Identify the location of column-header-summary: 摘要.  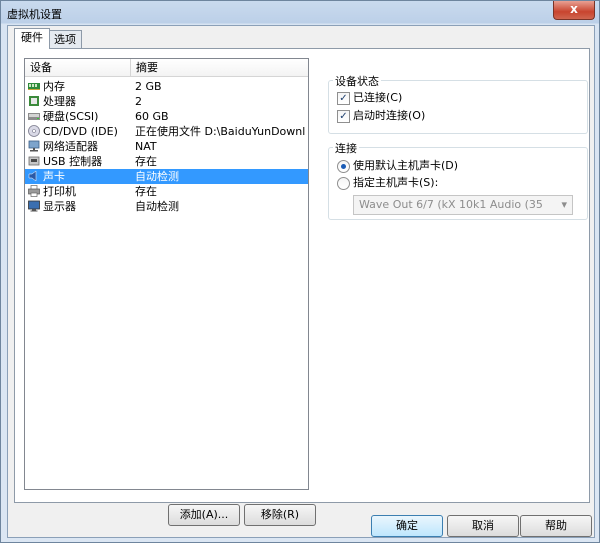
(219, 68).